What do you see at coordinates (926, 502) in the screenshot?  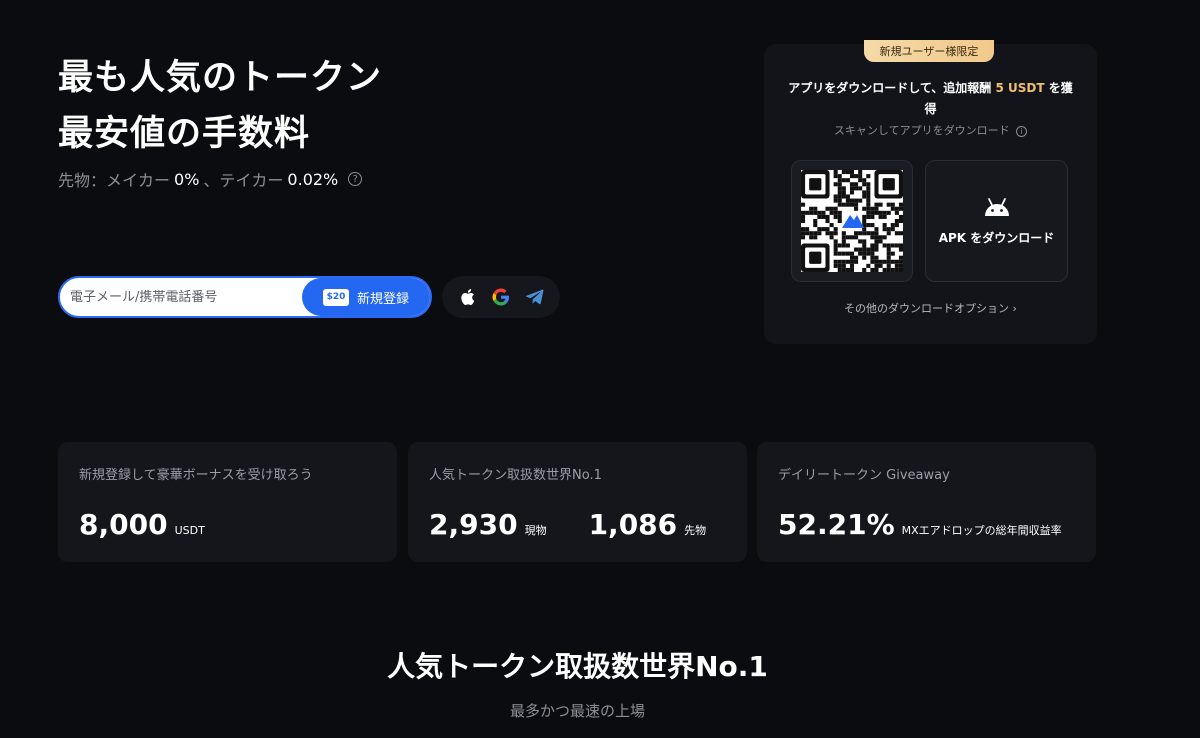 I see `stat-card-giveaway: デイリートークン Giveaway 52.21% MXエアドロップの総年間収益率` at bounding box center [926, 502].